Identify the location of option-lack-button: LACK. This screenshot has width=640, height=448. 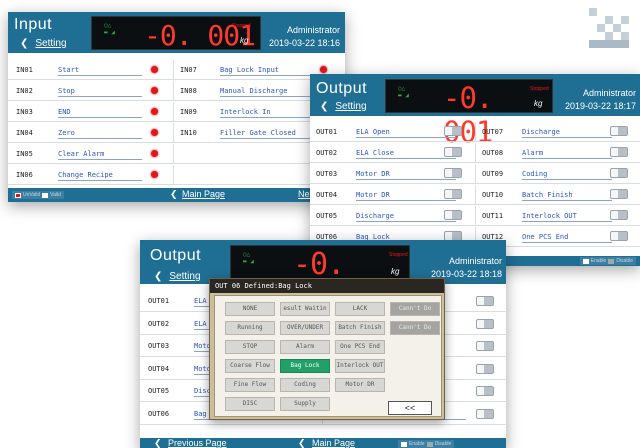
(360, 309).